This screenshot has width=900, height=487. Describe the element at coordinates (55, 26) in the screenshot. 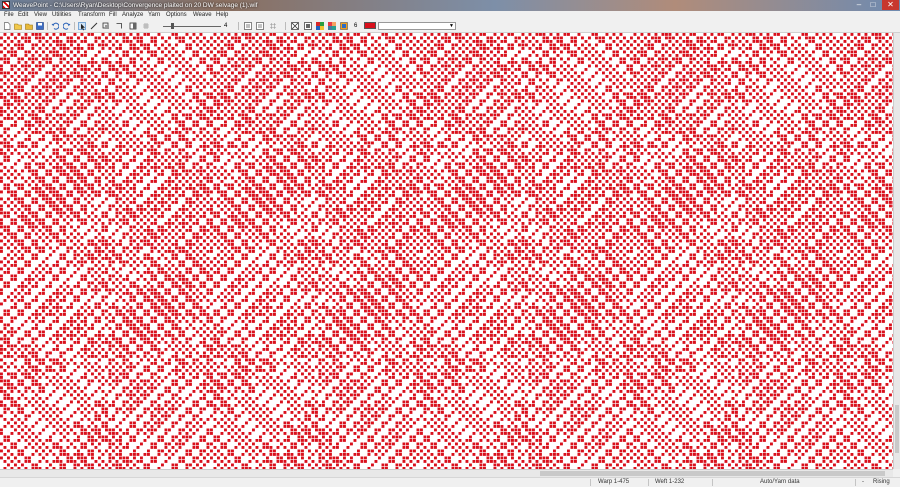

I see `undo-icon` at that location.